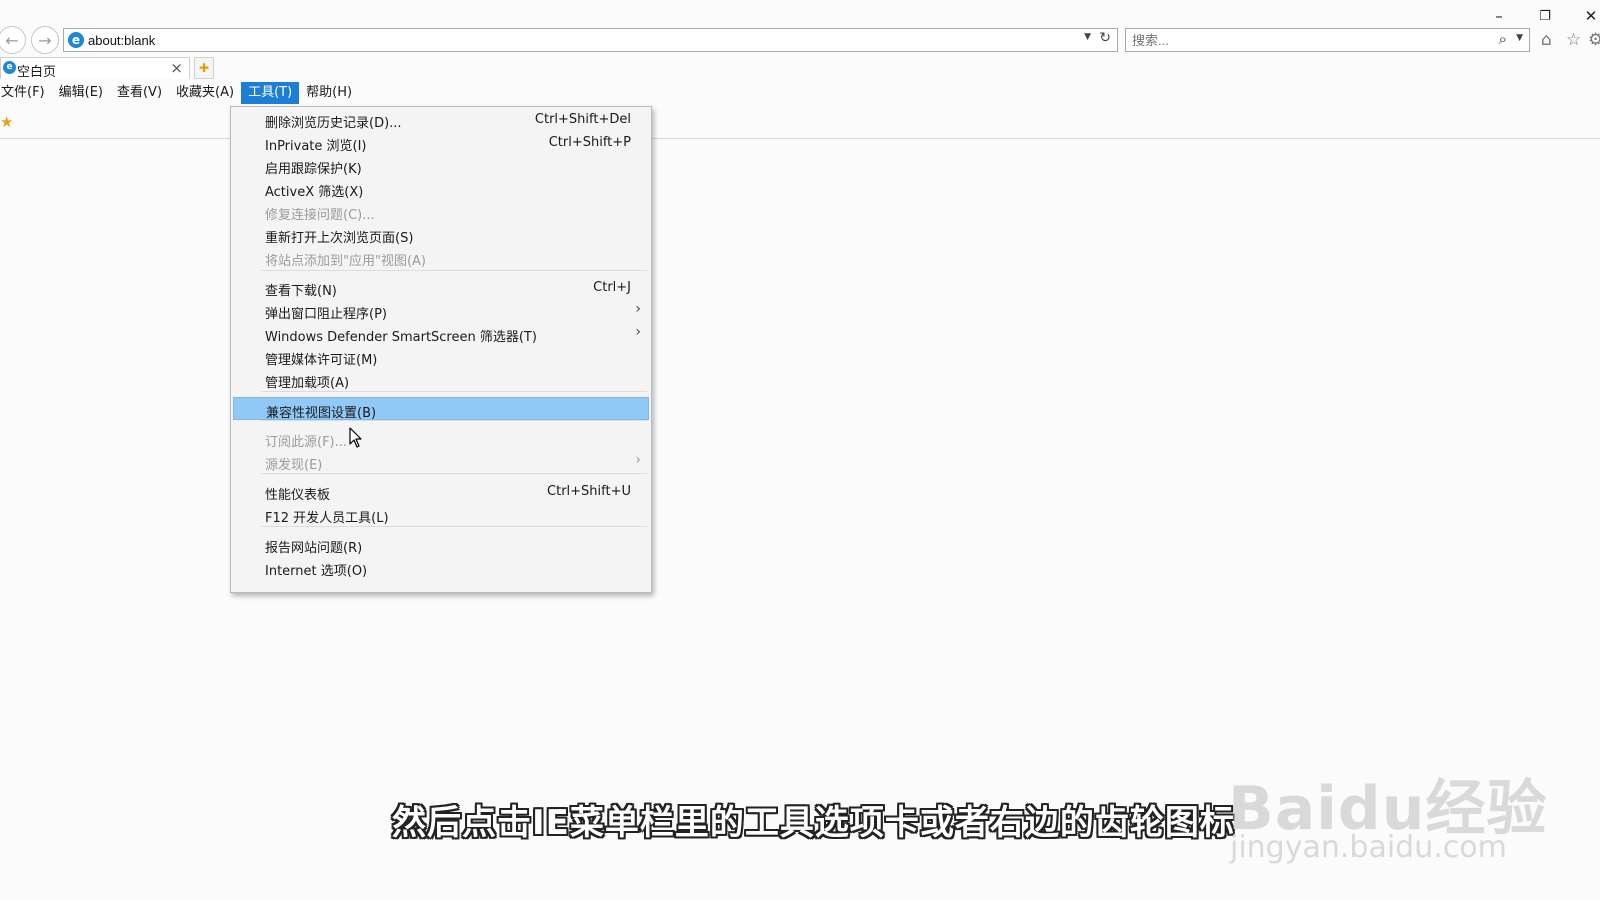  What do you see at coordinates (314, 192) in the screenshot?
I see `menu-item-label: ActiveX 筛选(X)` at bounding box center [314, 192].